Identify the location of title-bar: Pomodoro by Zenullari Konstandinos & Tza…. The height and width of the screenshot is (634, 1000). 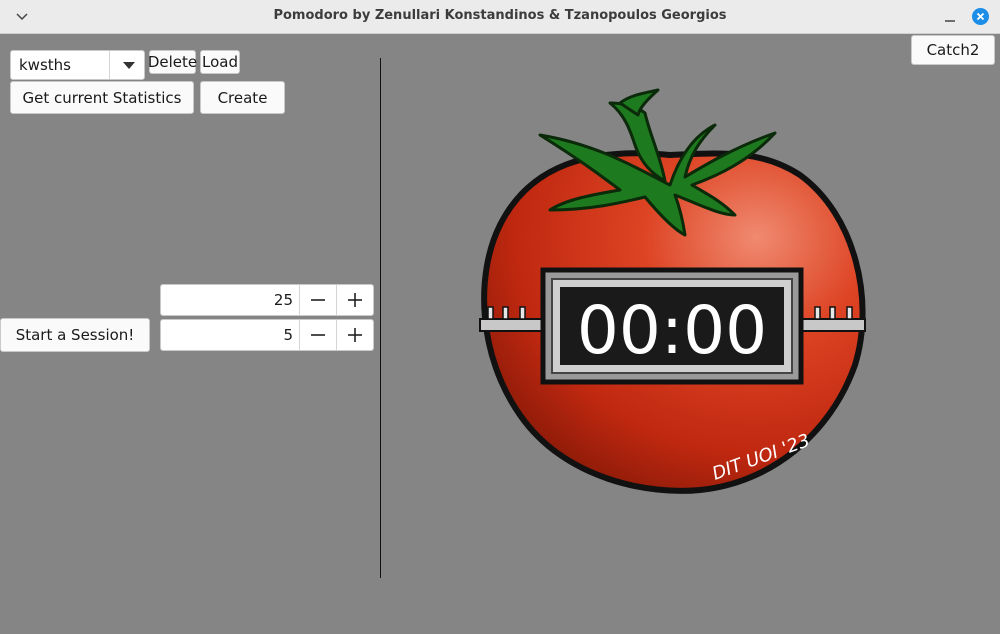
(500, 17).